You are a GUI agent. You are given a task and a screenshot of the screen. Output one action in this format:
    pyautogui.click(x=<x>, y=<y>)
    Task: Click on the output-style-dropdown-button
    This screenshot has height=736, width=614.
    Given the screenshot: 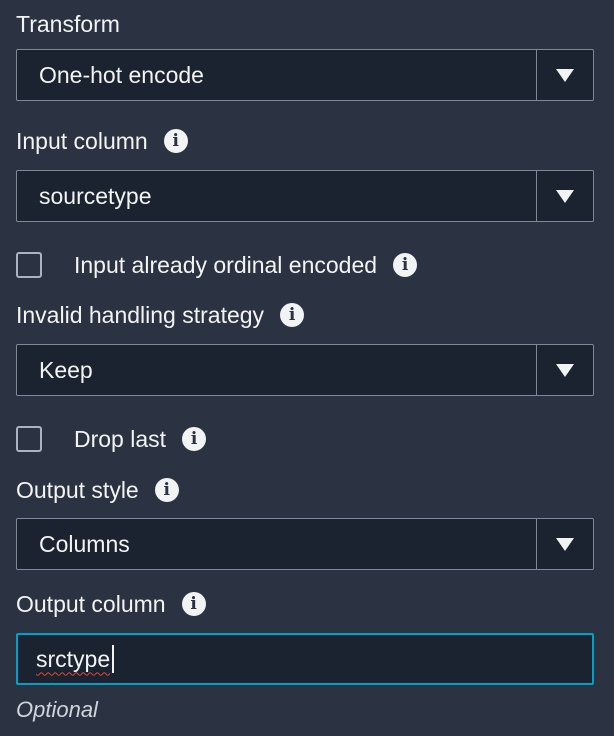 What is the action you would take?
    pyautogui.click(x=565, y=544)
    